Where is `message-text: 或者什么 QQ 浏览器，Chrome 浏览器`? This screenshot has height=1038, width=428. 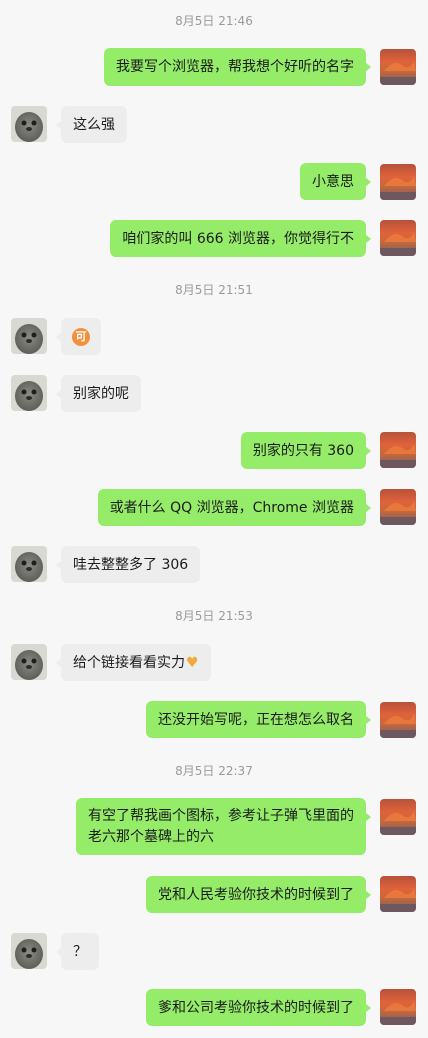 message-text: 或者什么 QQ 浏览器，Chrome 浏览器 is located at coordinates (231, 507).